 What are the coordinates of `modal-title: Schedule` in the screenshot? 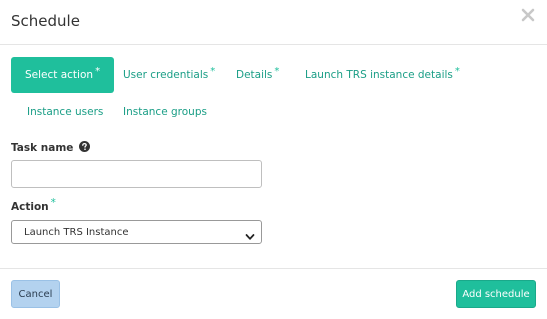 It's located at (45, 21).